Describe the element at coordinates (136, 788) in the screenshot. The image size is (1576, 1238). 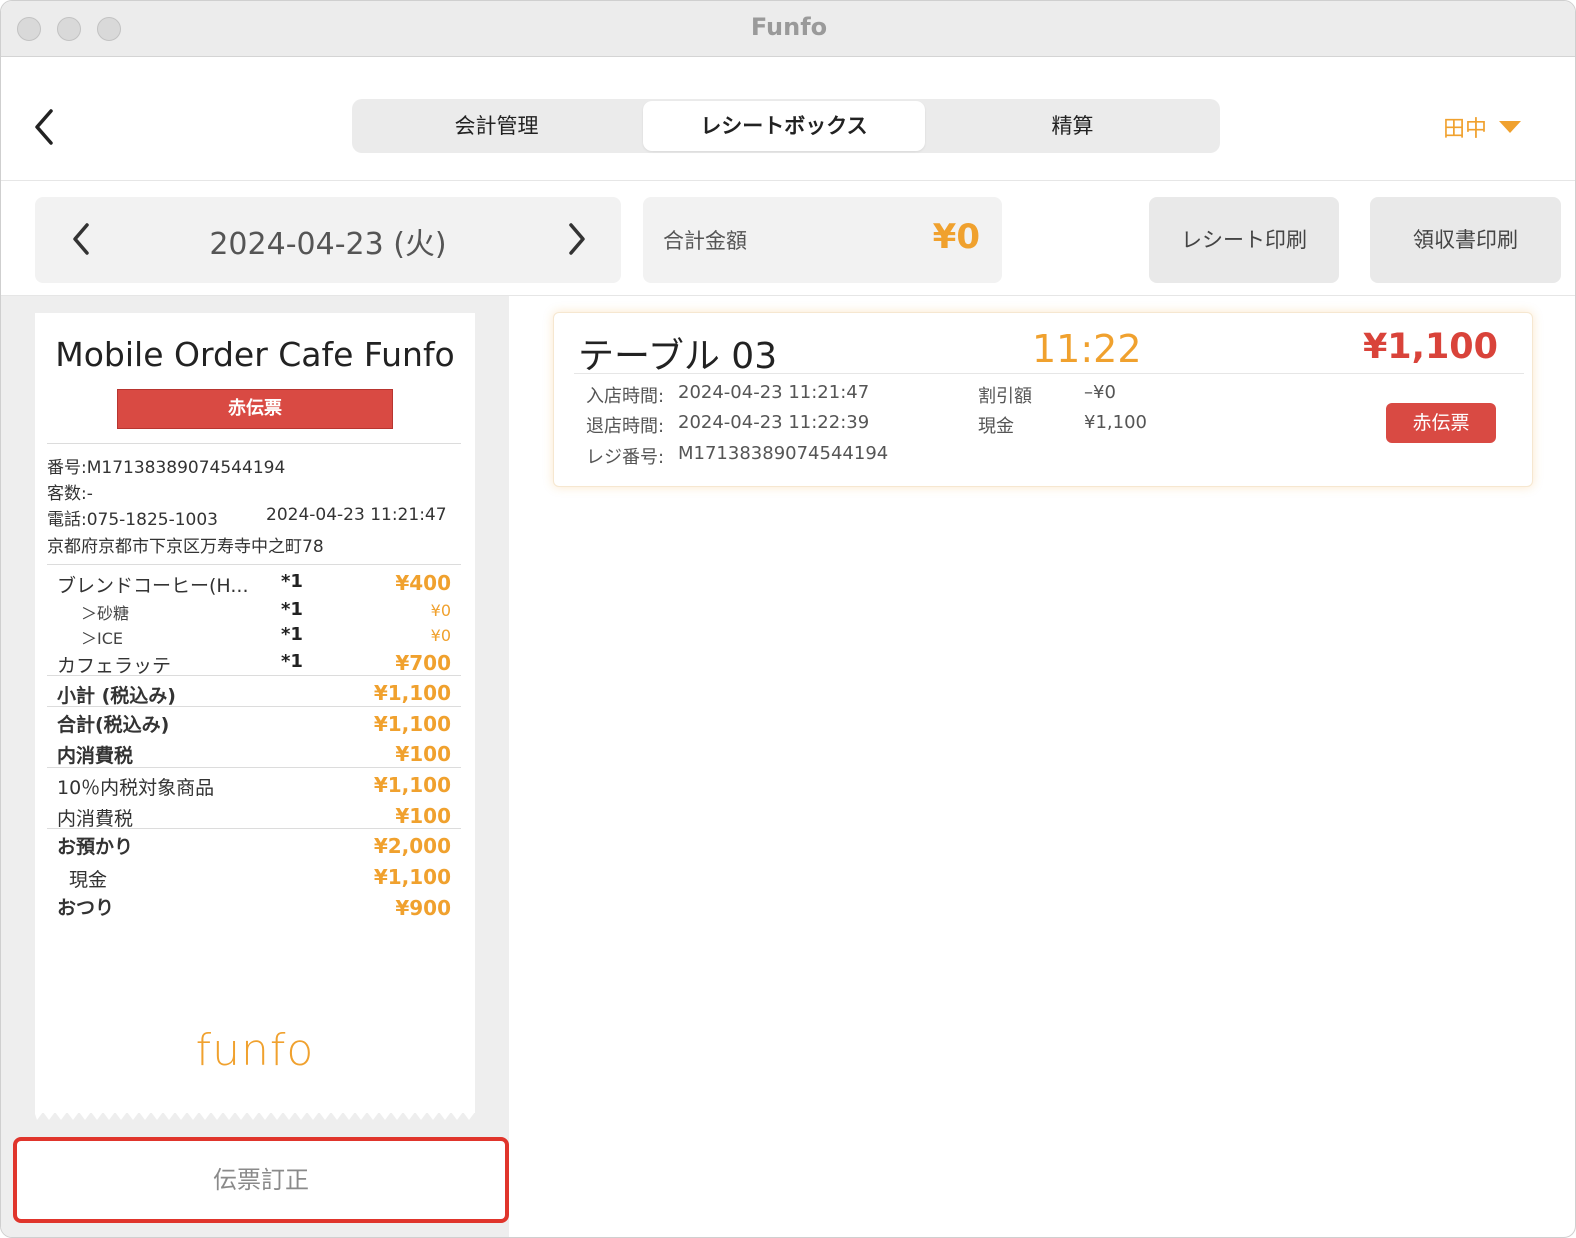
I see `taxable-items-label: 10％内税対象商品` at that location.